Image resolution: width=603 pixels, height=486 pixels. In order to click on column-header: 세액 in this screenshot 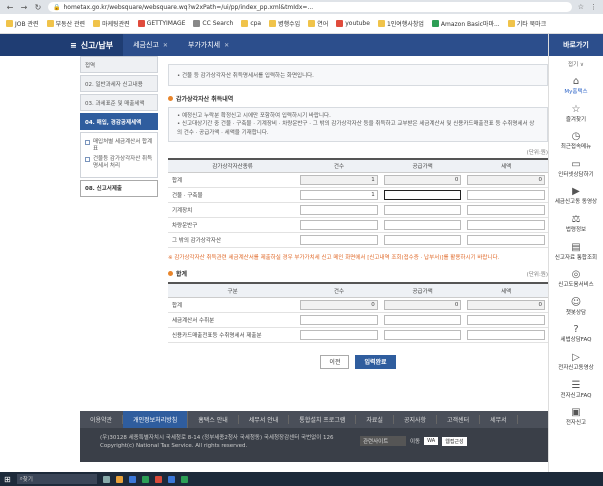, I will do `click(506, 290)`.